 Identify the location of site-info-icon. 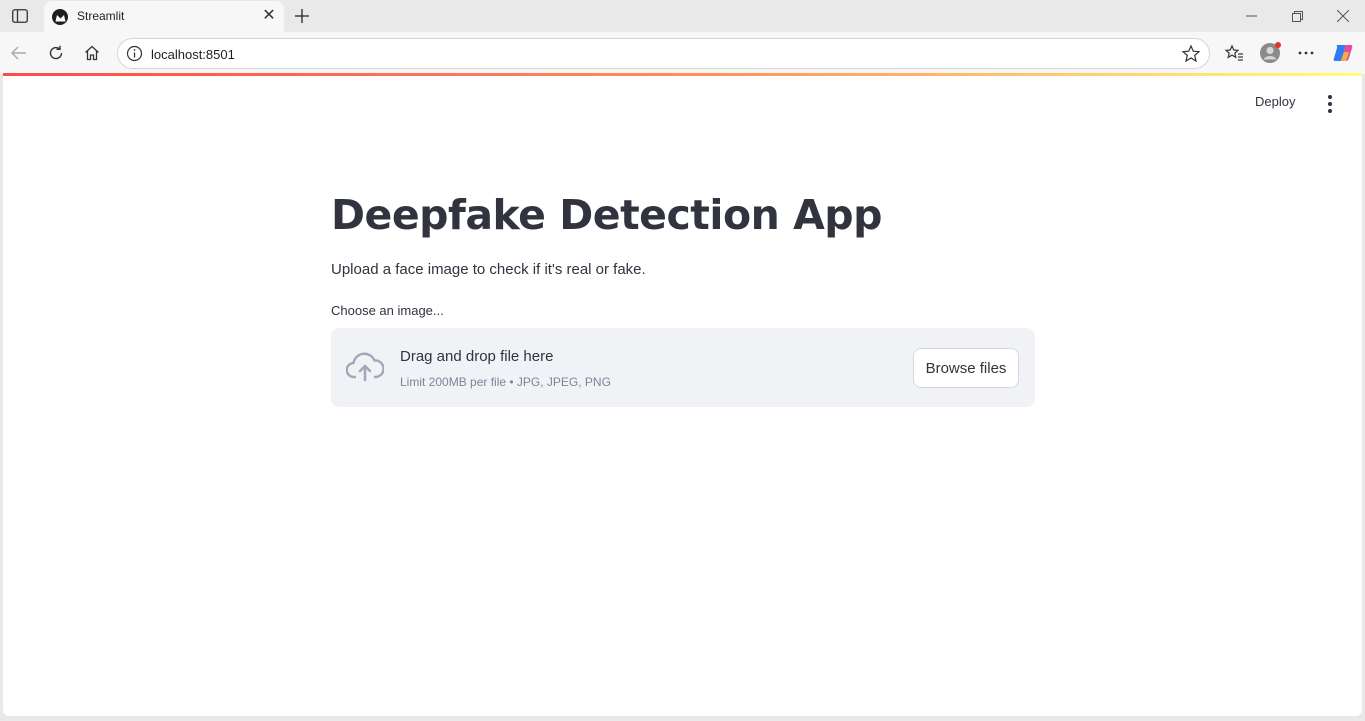
(134, 53).